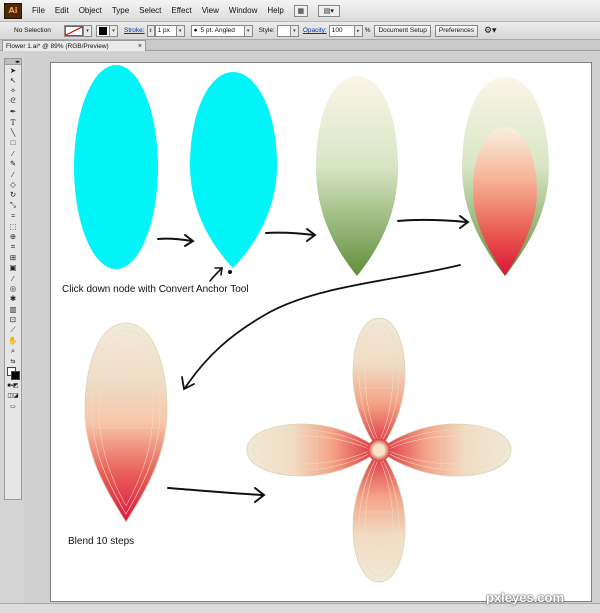 This screenshot has width=600, height=613. What do you see at coordinates (379, 384) in the screenshot?
I see `flower-petal-top` at bounding box center [379, 384].